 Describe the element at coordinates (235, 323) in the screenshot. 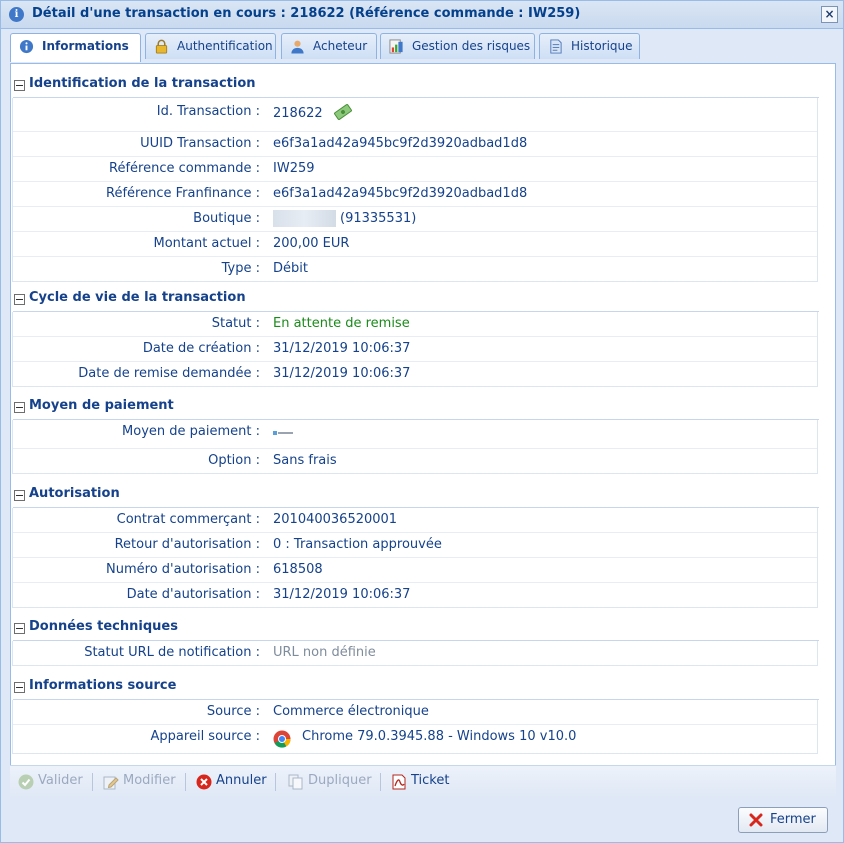

I see `field-label: Statut :` at that location.